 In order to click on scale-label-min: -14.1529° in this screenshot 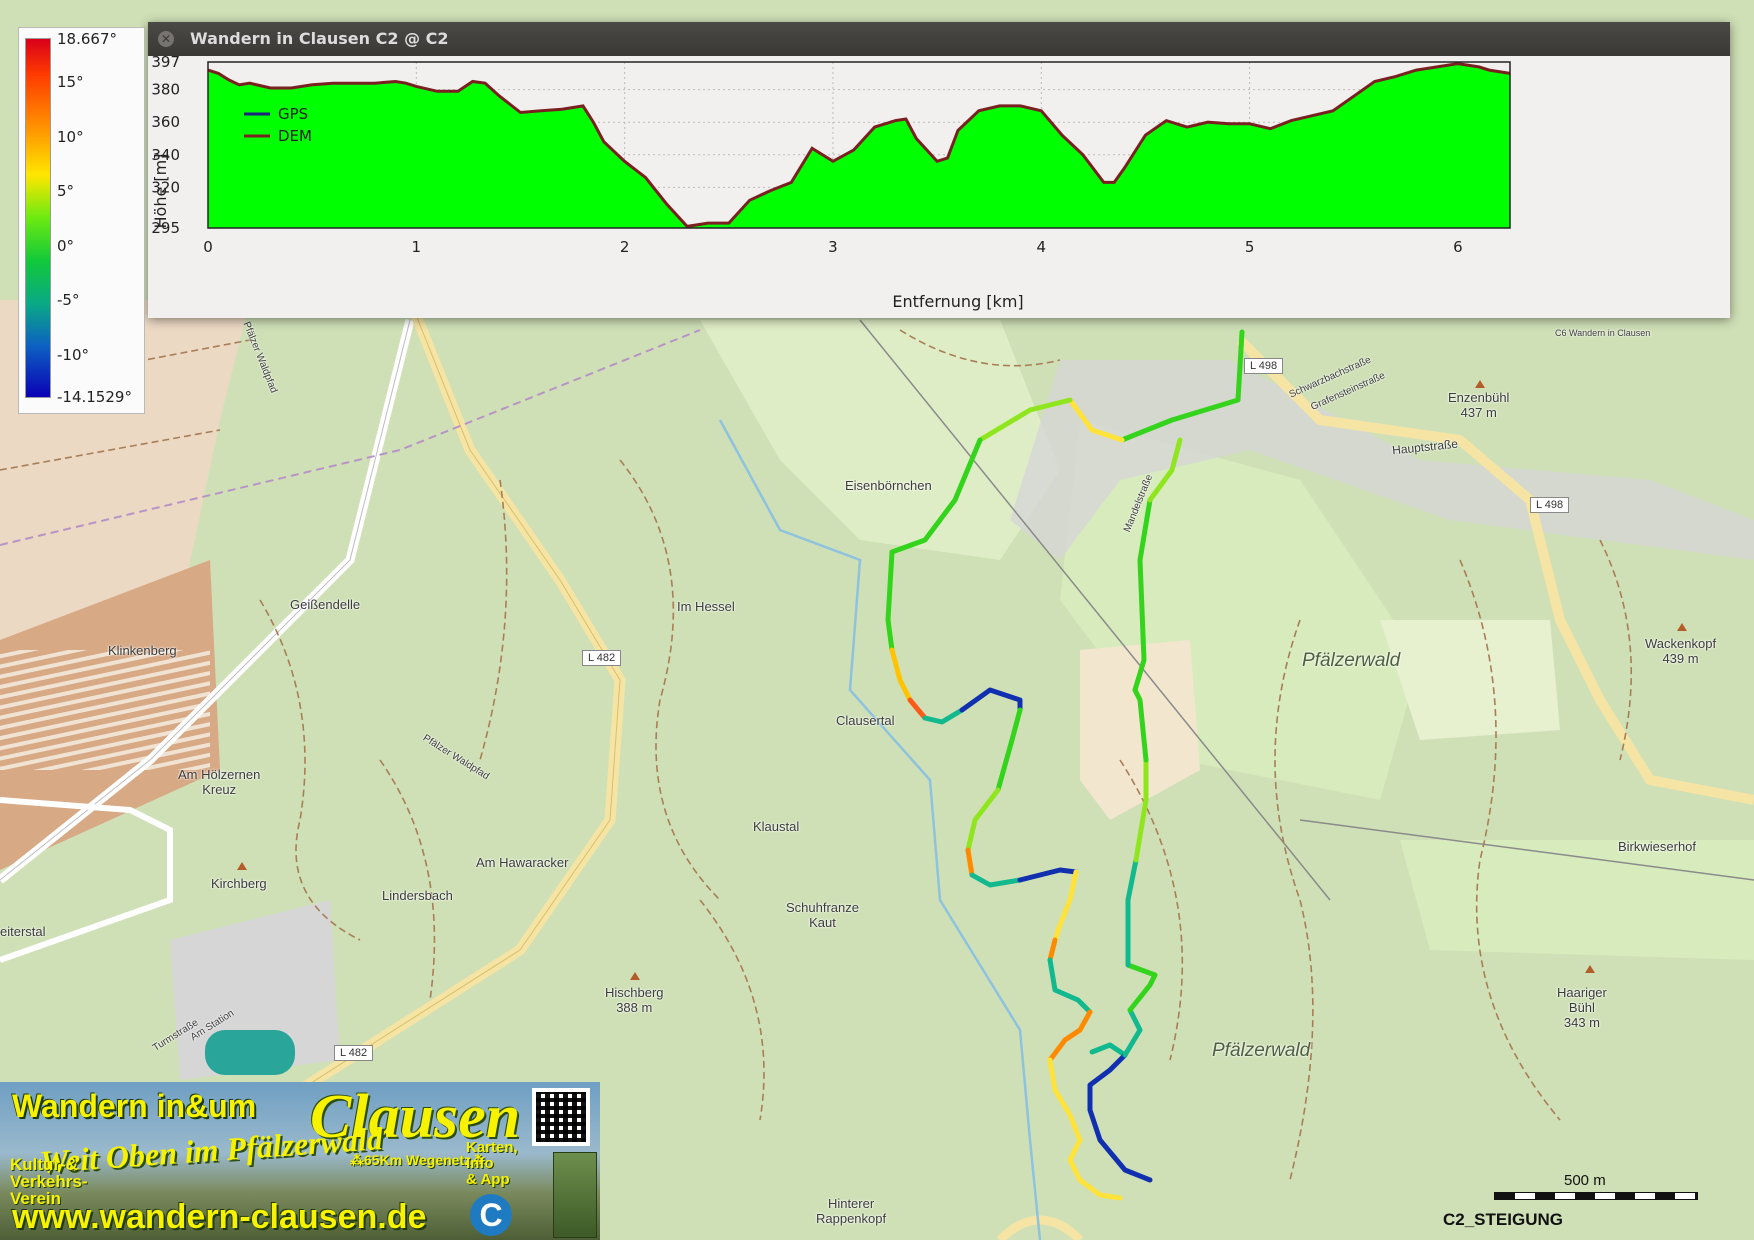, I will do `click(94, 397)`.